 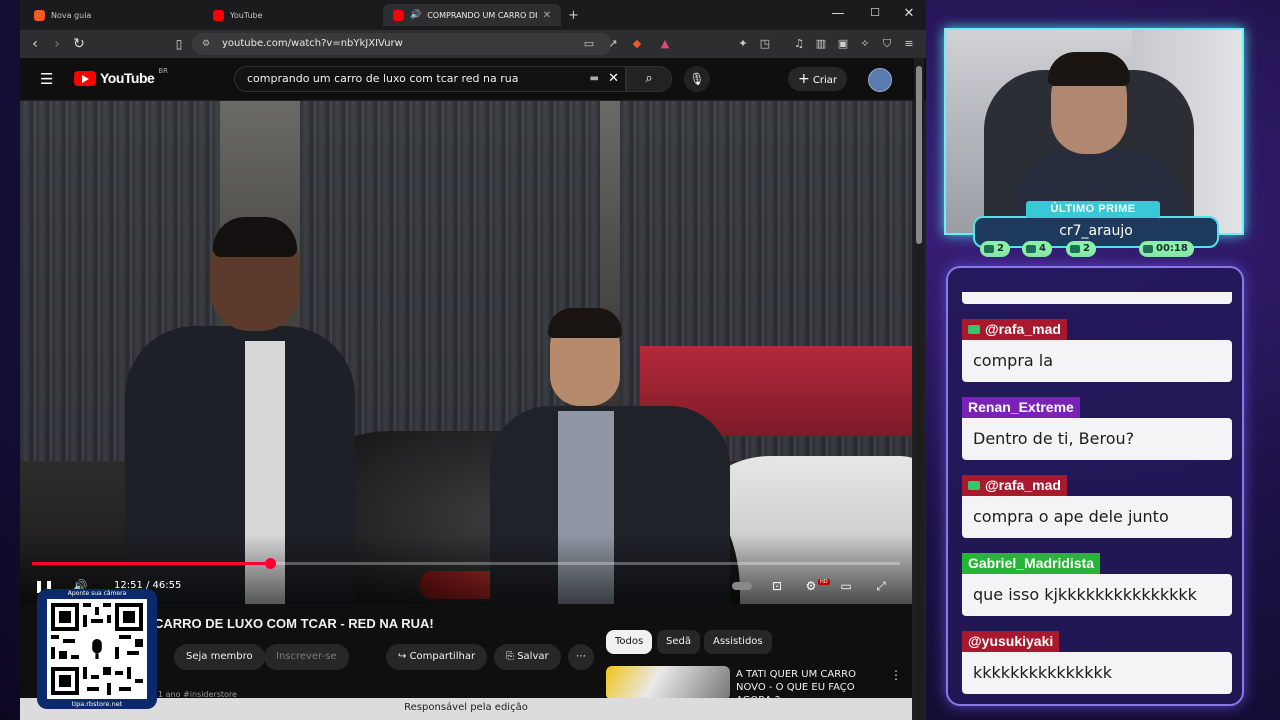 I want to click on minimize-button: —, so click(x=838, y=13).